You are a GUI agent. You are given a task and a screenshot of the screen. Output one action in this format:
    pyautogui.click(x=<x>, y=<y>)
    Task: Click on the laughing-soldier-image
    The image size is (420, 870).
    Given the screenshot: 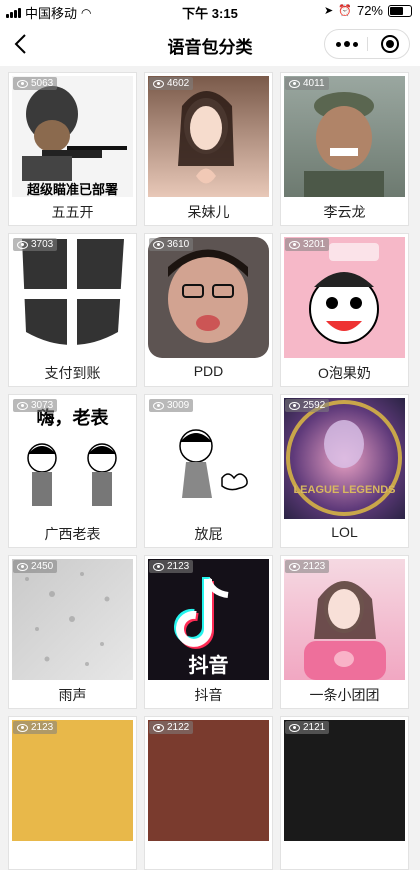 What is the action you would take?
    pyautogui.click(x=344, y=144)
    